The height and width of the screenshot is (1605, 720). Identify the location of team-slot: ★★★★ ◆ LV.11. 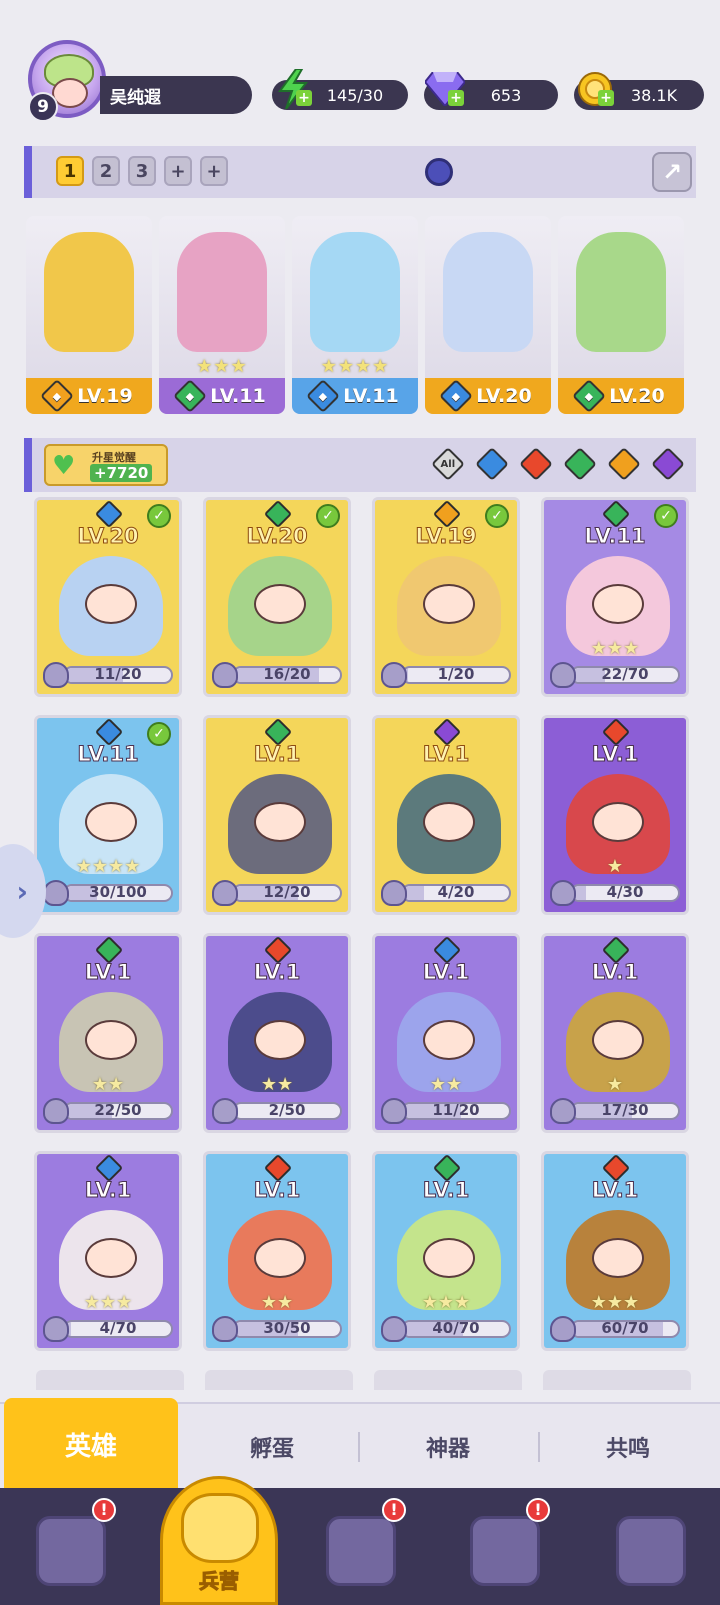
(355, 315).